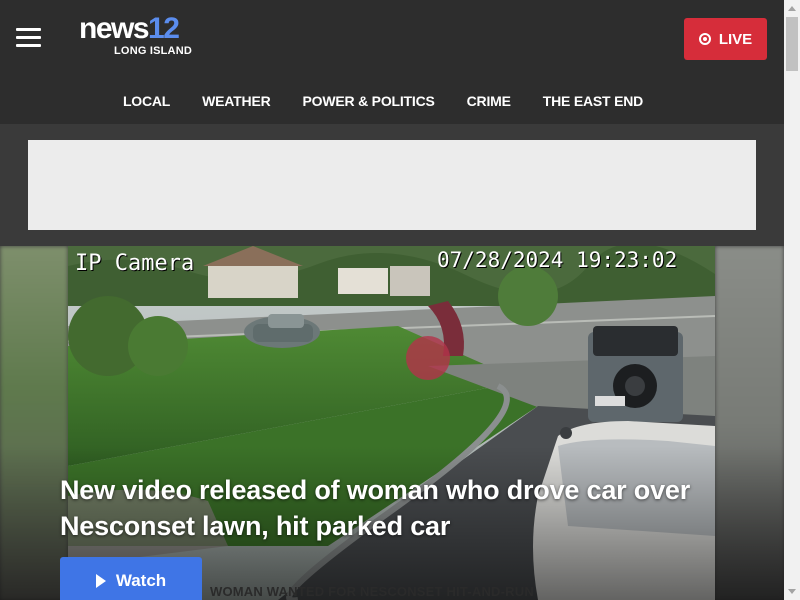  I want to click on ad-placeholder, so click(392, 185).